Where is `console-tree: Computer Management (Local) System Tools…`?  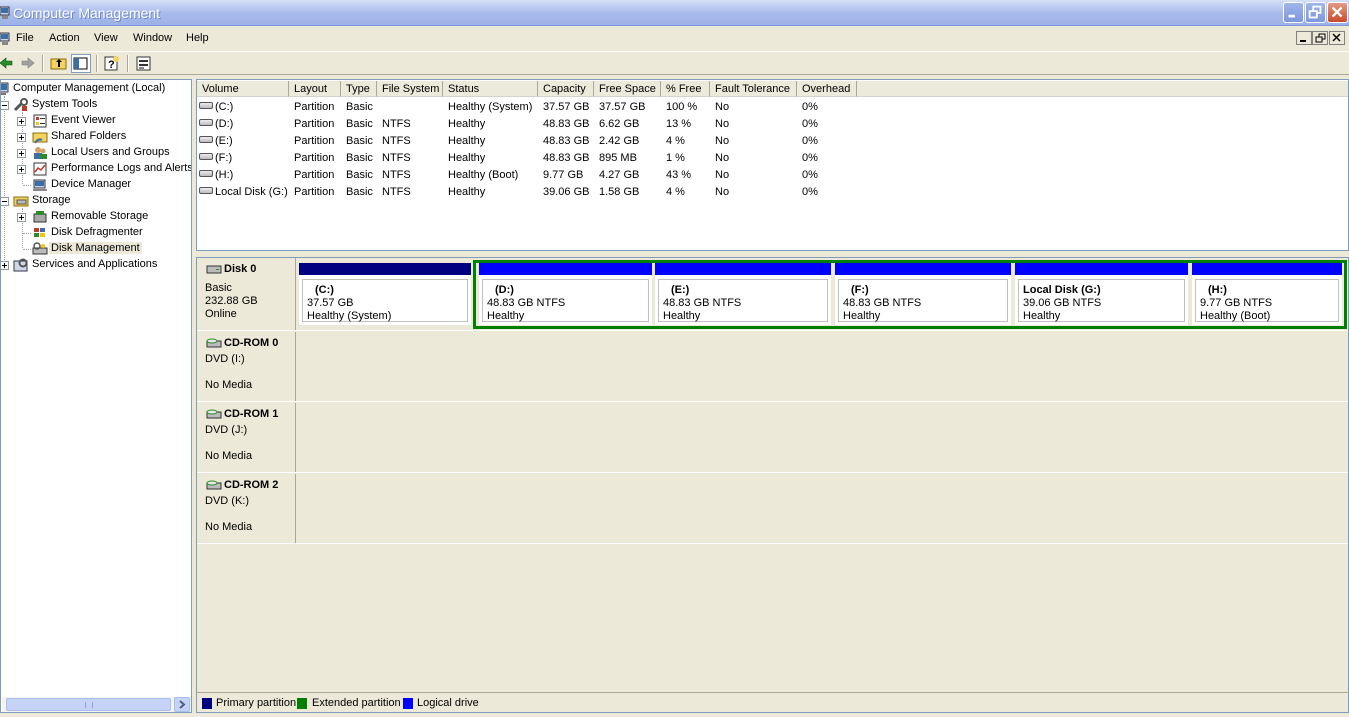 console-tree: Computer Management (Local) System Tools… is located at coordinates (96, 396).